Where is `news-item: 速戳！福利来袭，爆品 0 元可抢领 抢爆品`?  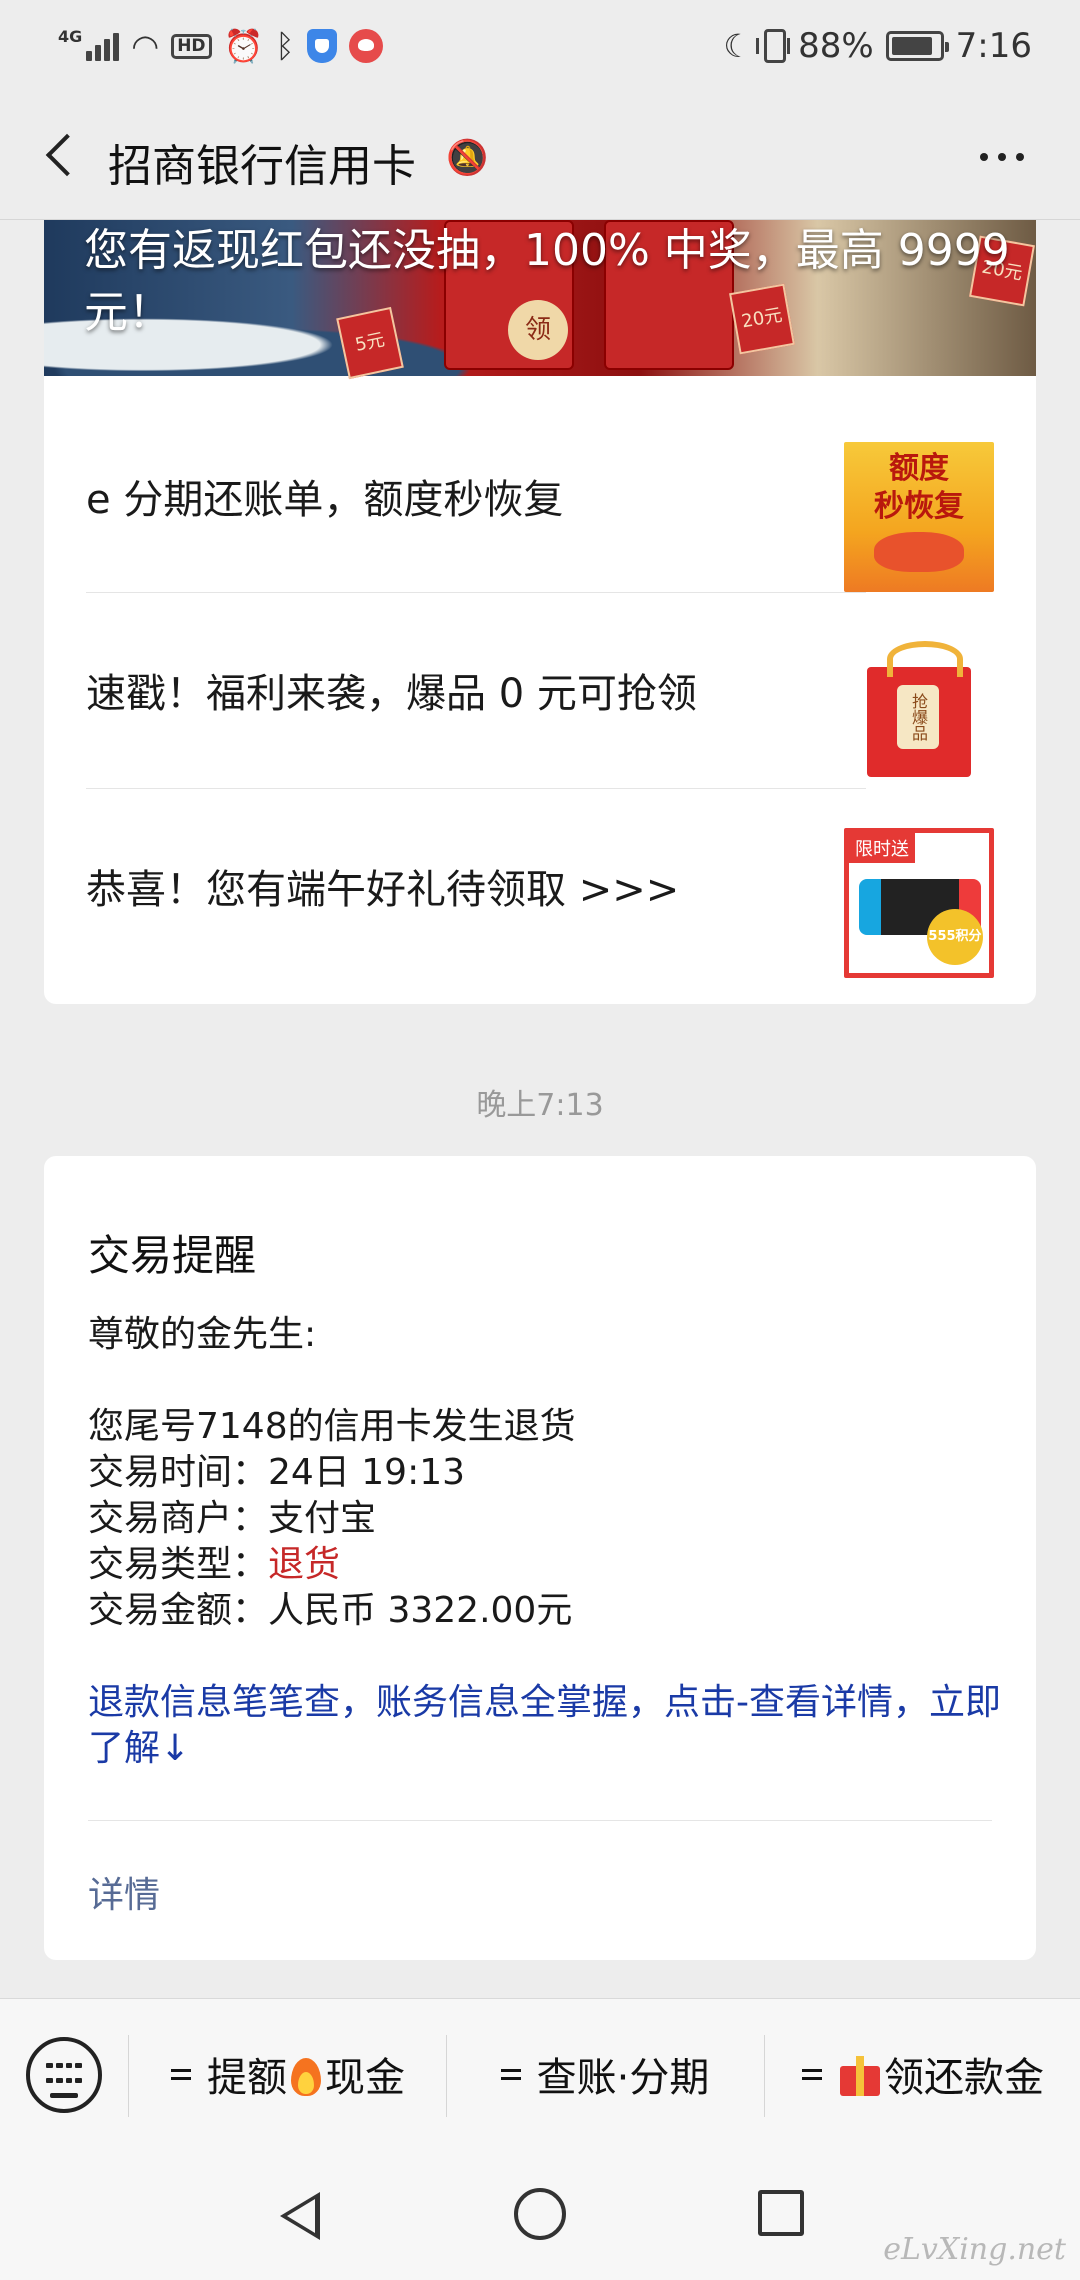 news-item: 速戳！福利来袭，爆品 0 元可抢领 抢爆品 is located at coordinates (540, 690).